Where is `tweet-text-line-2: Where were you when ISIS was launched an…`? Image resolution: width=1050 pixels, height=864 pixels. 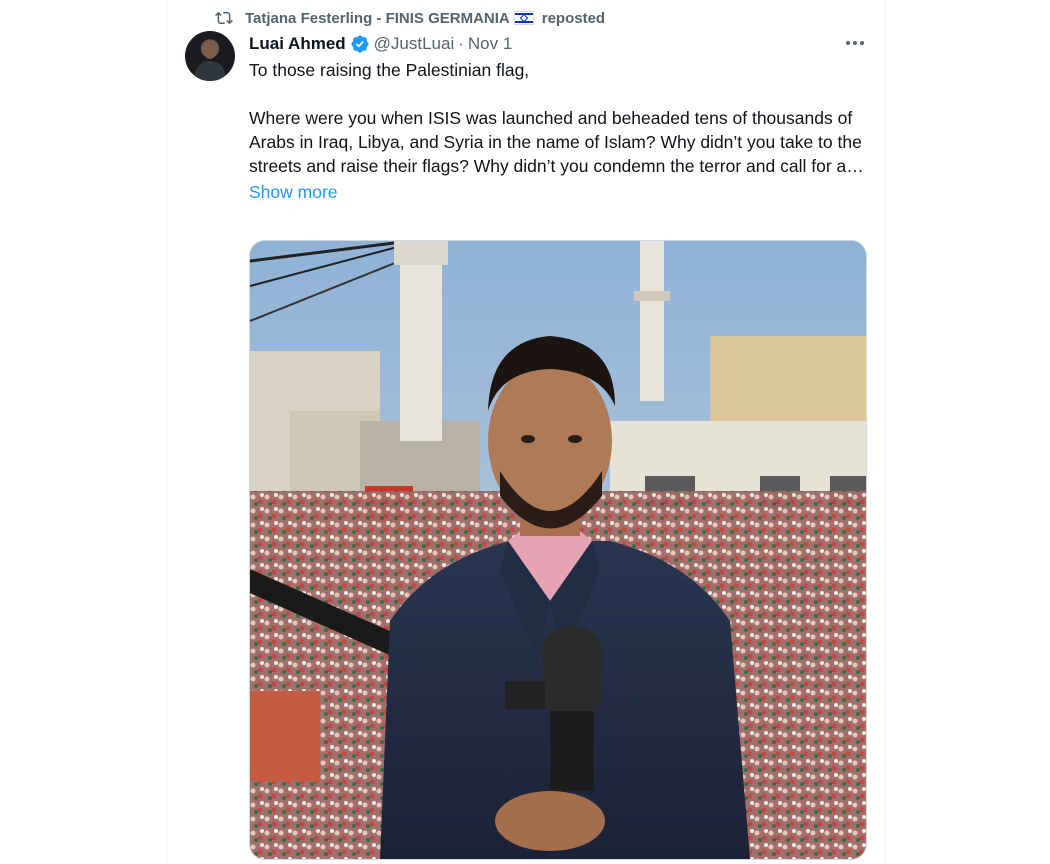
tweet-text-line-2: Where were you when ISIS was launched an… is located at coordinates (556, 142).